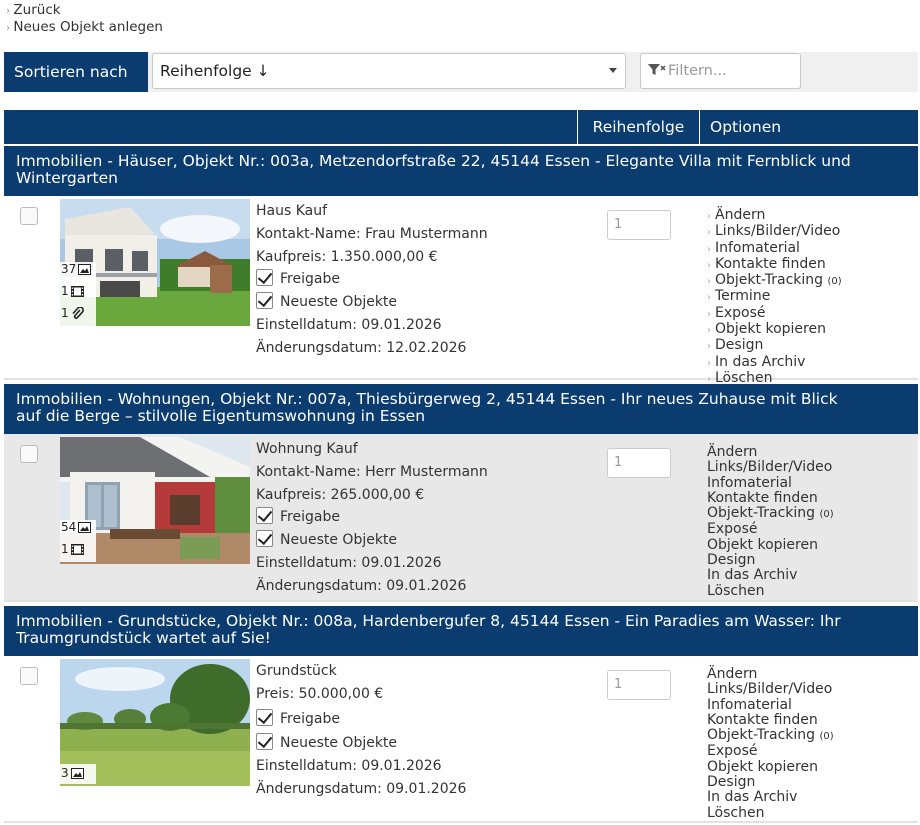 The height and width of the screenshot is (825, 920). Describe the element at coordinates (65, 313) in the screenshot. I see `attachment-count-value: 1` at that location.